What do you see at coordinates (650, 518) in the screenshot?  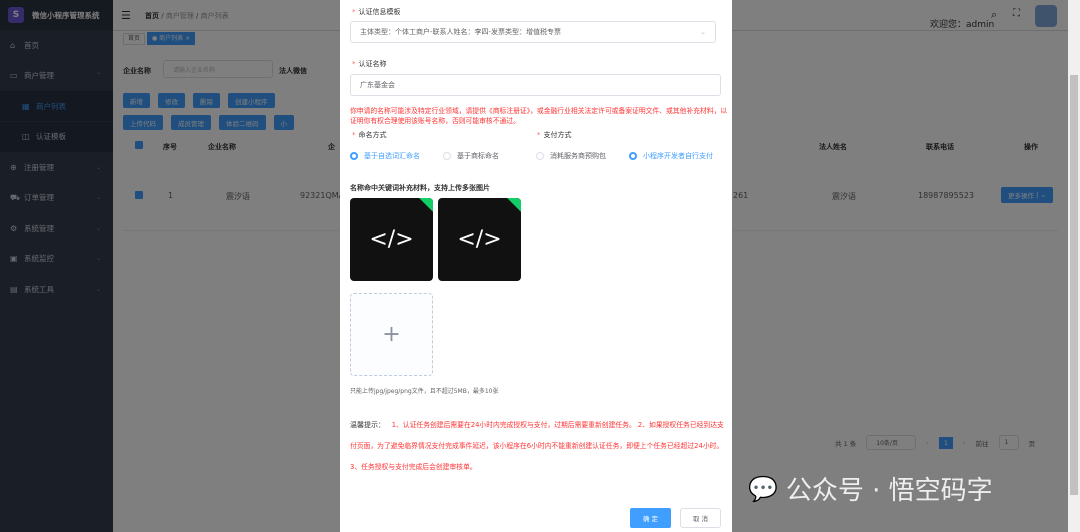 I see `confirm-button: 确 定` at bounding box center [650, 518].